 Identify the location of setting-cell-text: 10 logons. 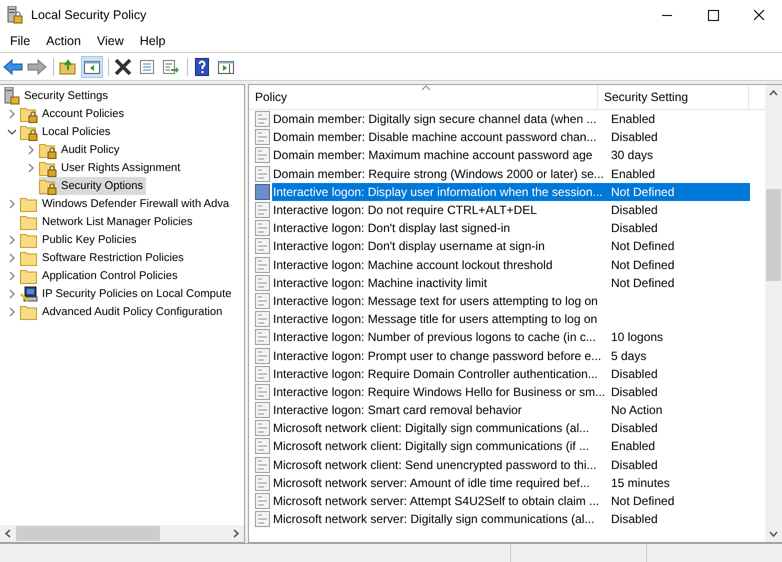
(637, 337).